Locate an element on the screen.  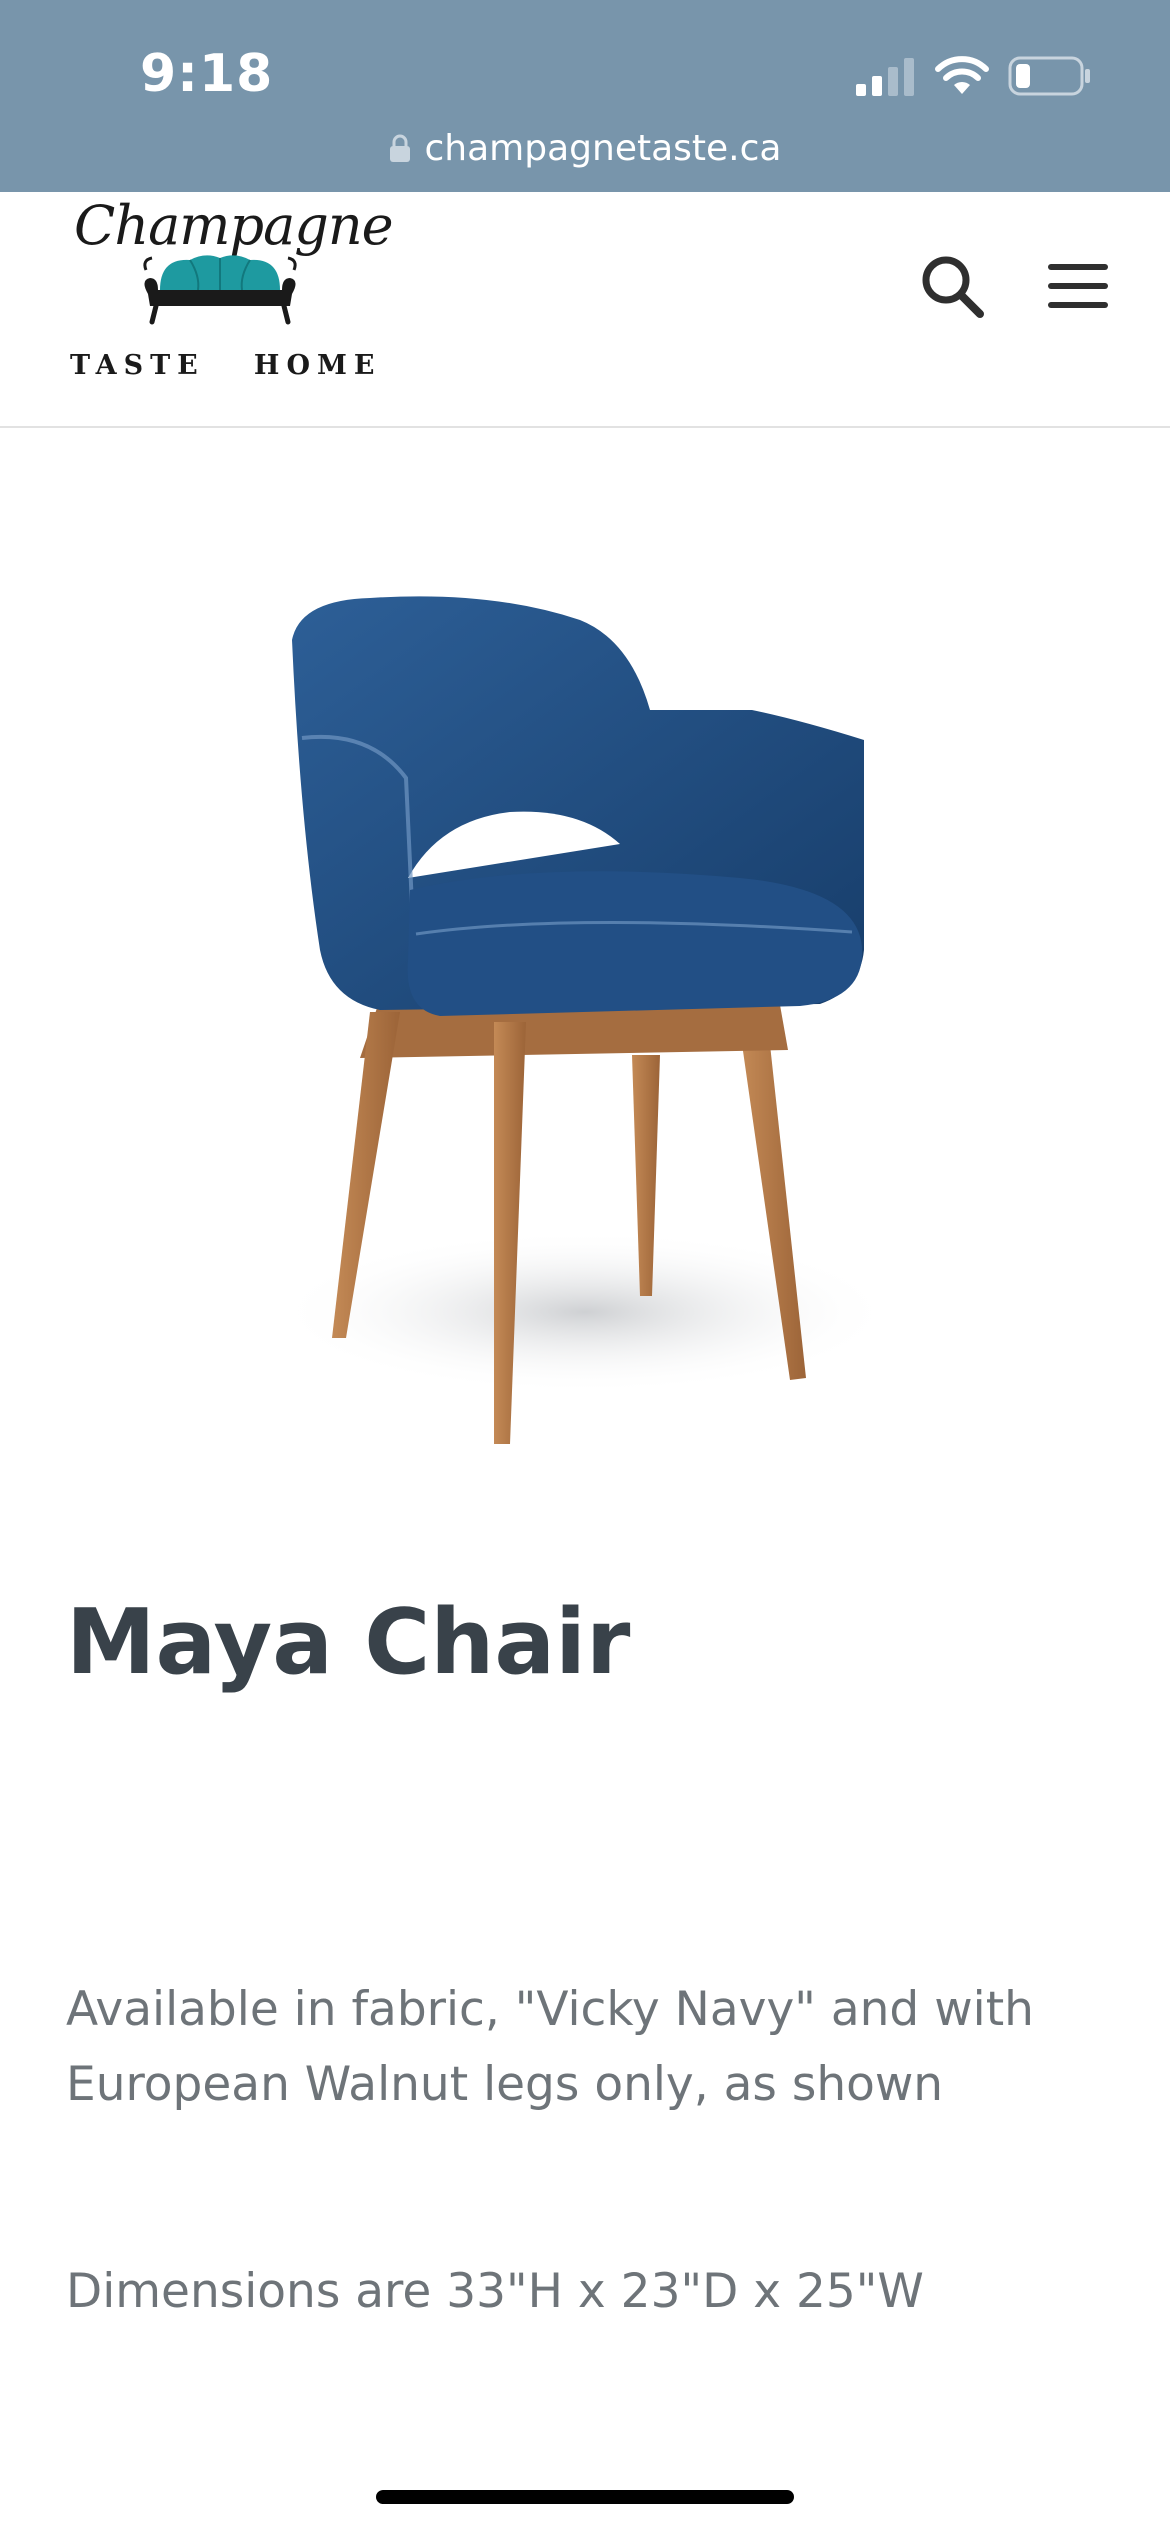
url-text: champagnetaste.ca is located at coordinates (603, 148).